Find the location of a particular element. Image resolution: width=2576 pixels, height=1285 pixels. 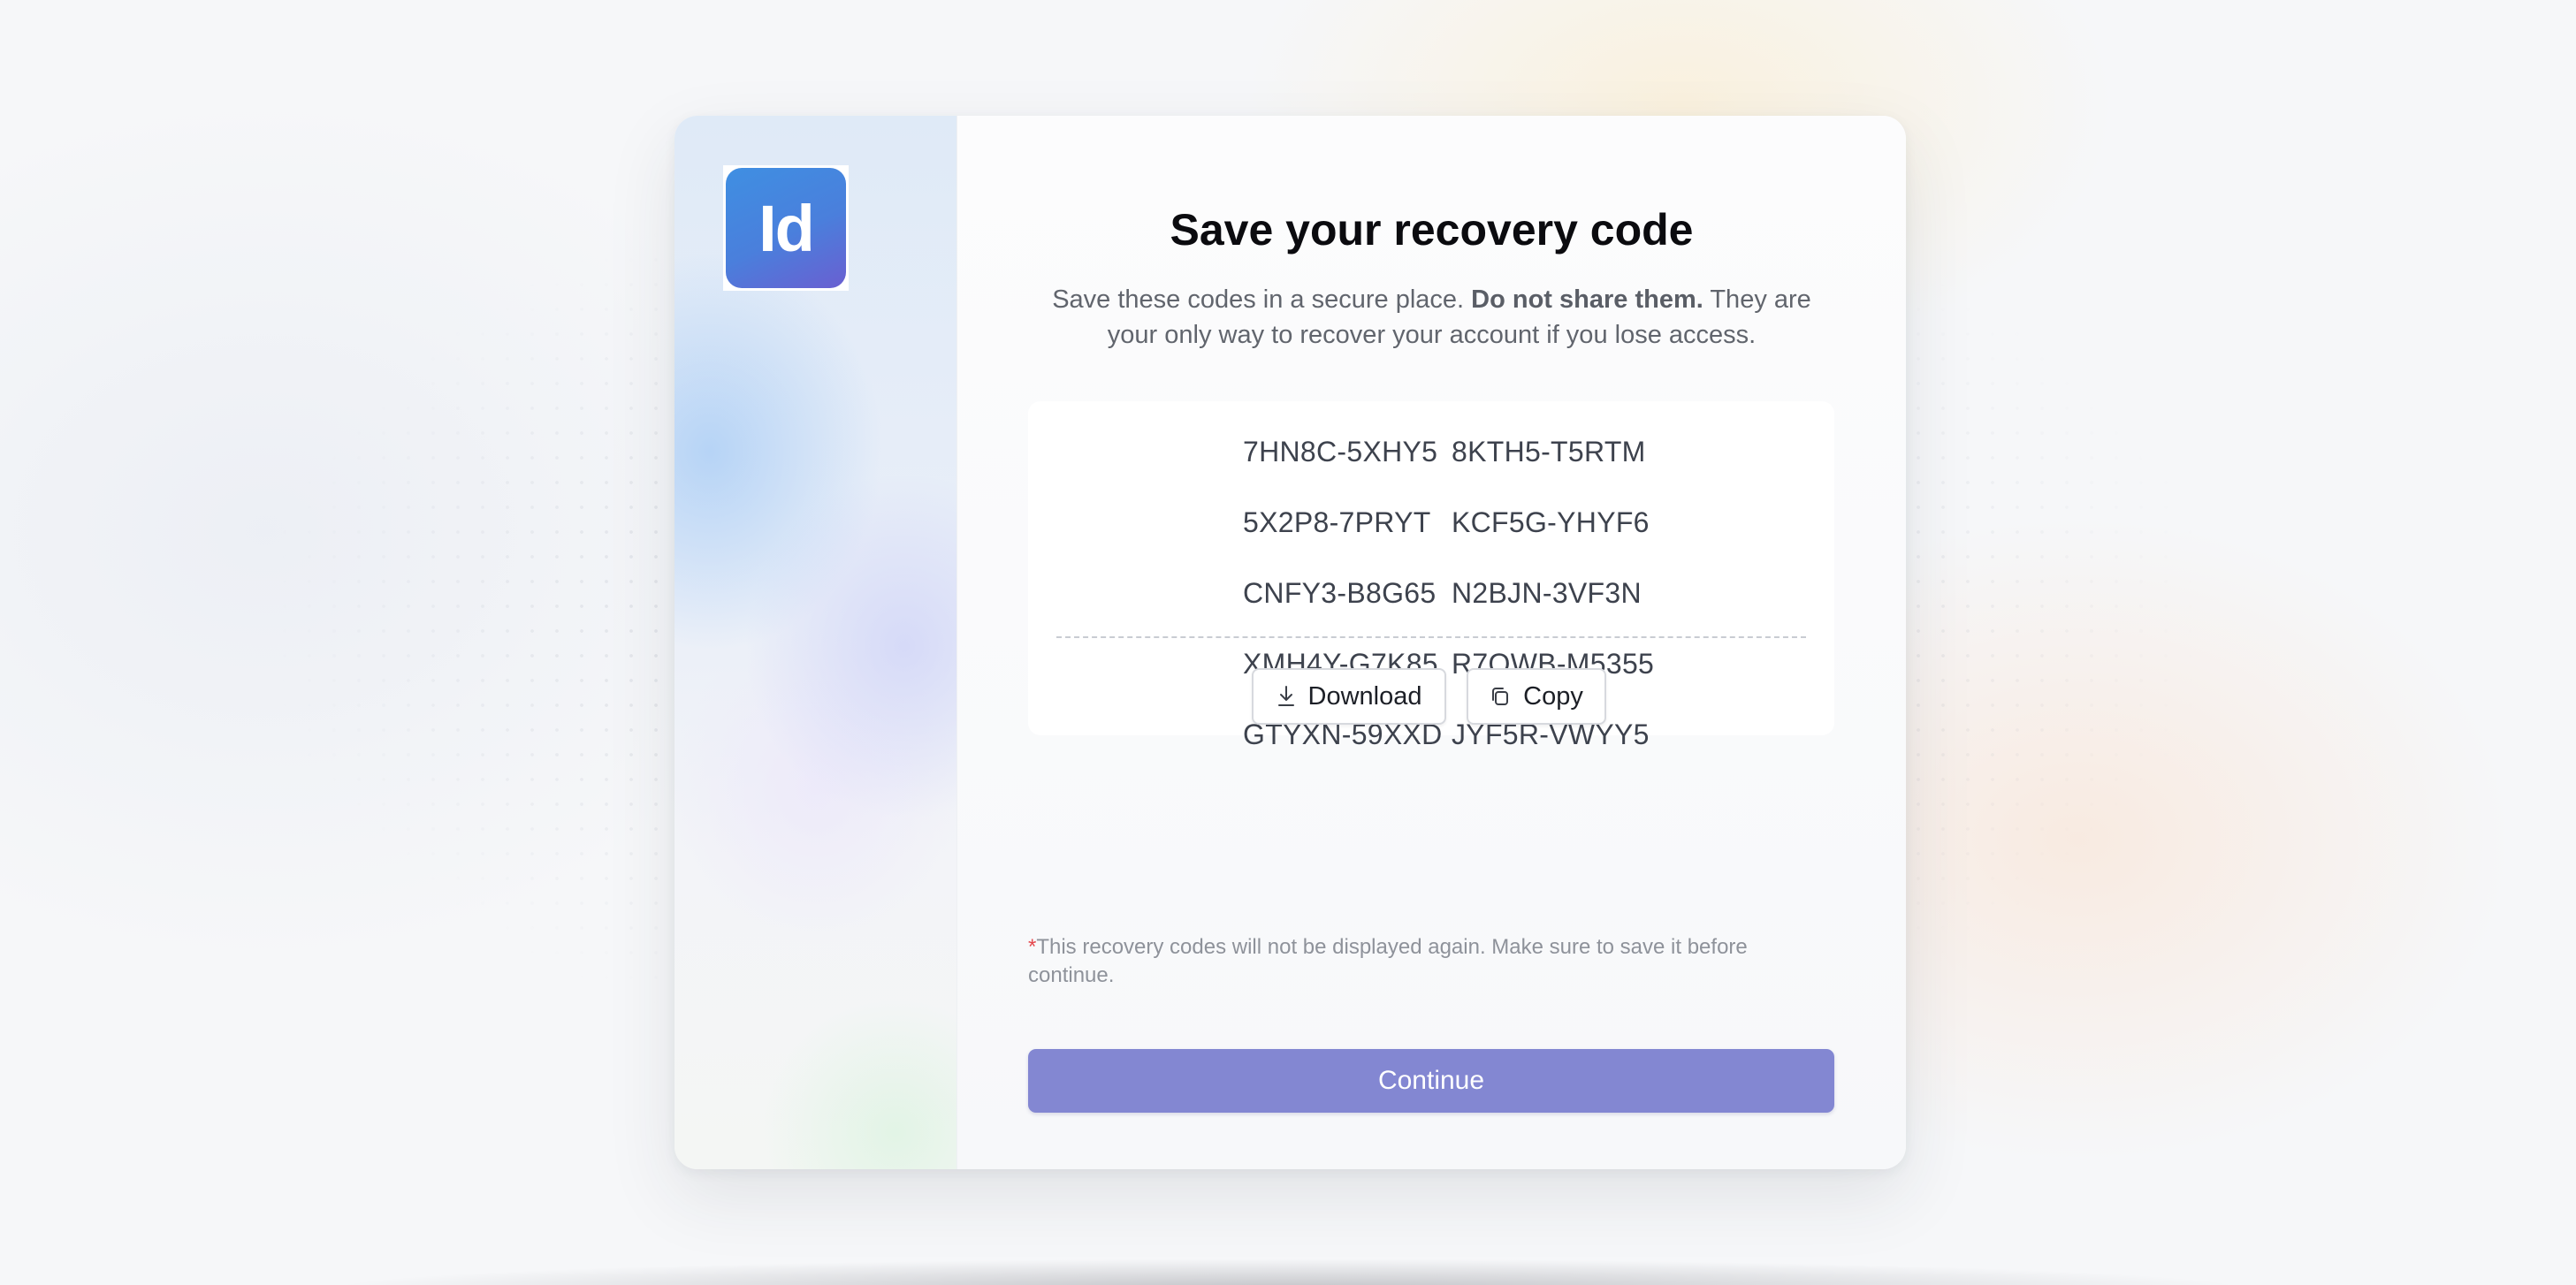

download-icon is located at coordinates (1286, 696).